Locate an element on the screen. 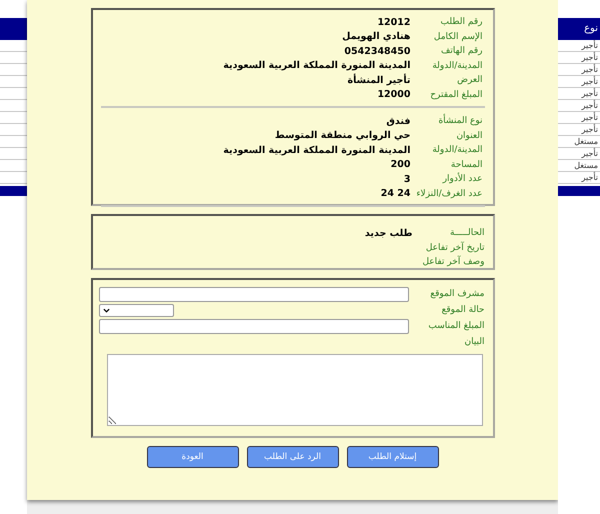 Image resolution: width=600 pixels, height=514 pixels. field-label: البيان is located at coordinates (474, 342).